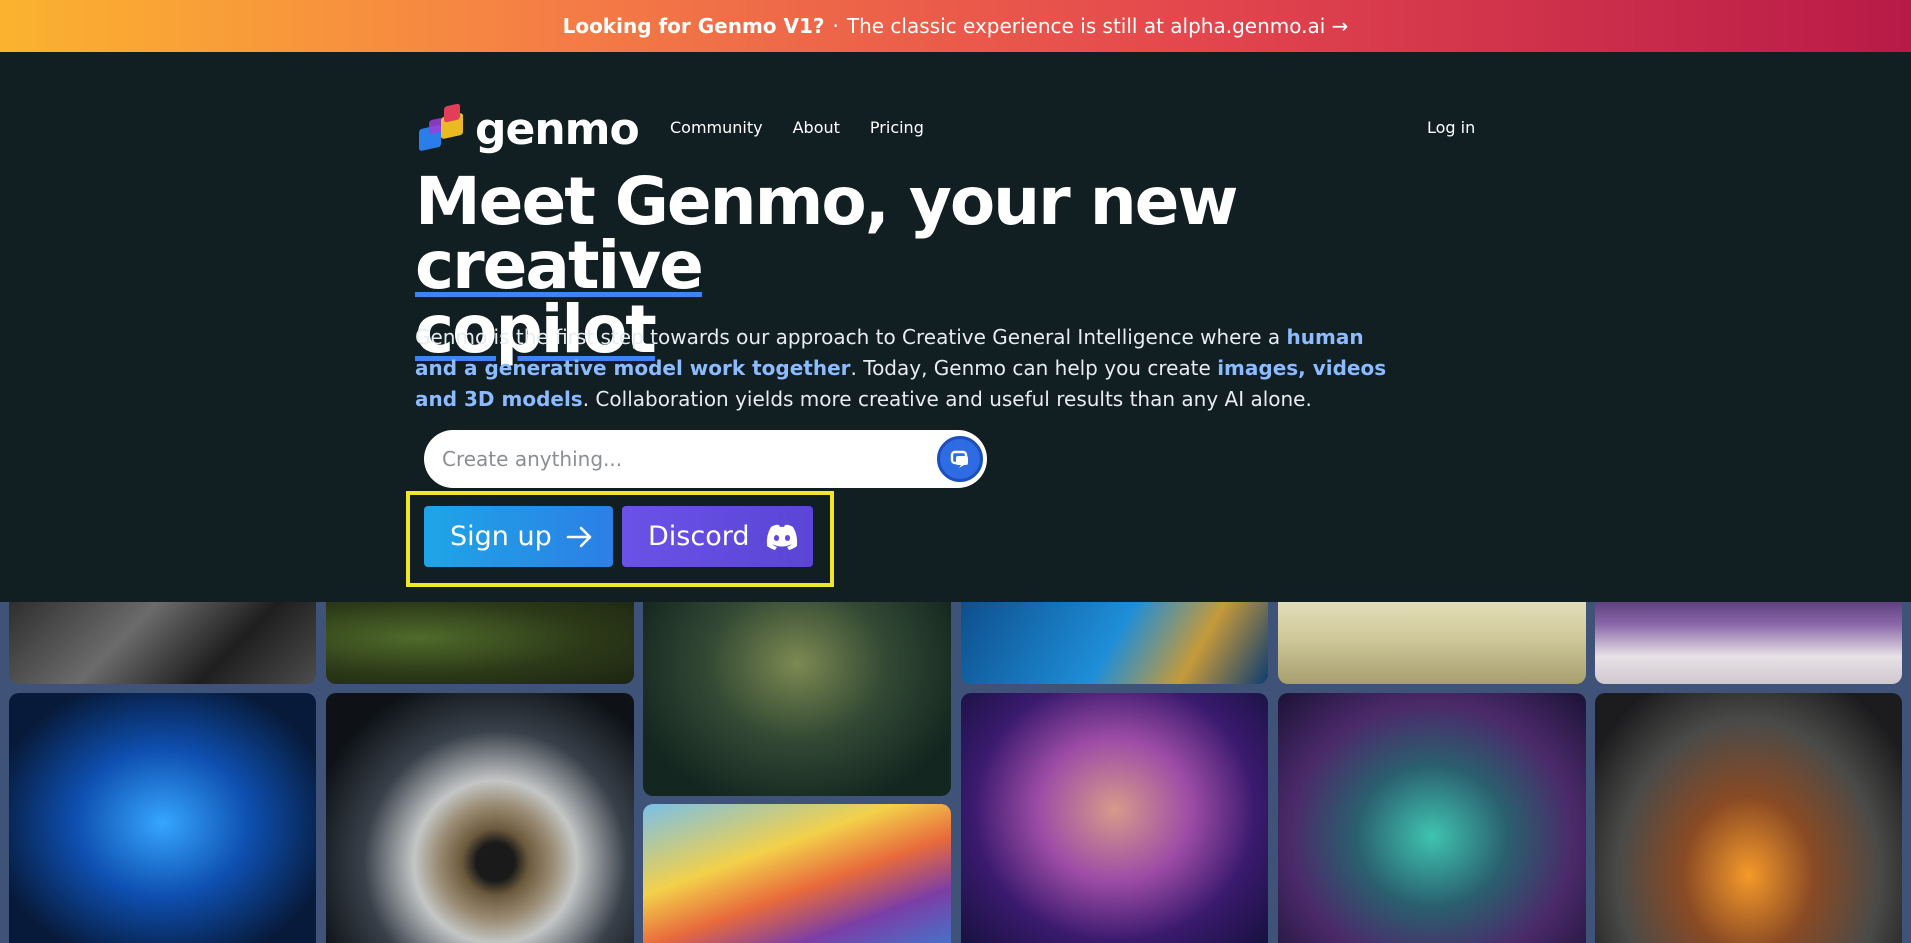 This screenshot has width=1911, height=943. Describe the element at coordinates (1114, 643) in the screenshot. I see `gallery-image-blue-figure` at that location.